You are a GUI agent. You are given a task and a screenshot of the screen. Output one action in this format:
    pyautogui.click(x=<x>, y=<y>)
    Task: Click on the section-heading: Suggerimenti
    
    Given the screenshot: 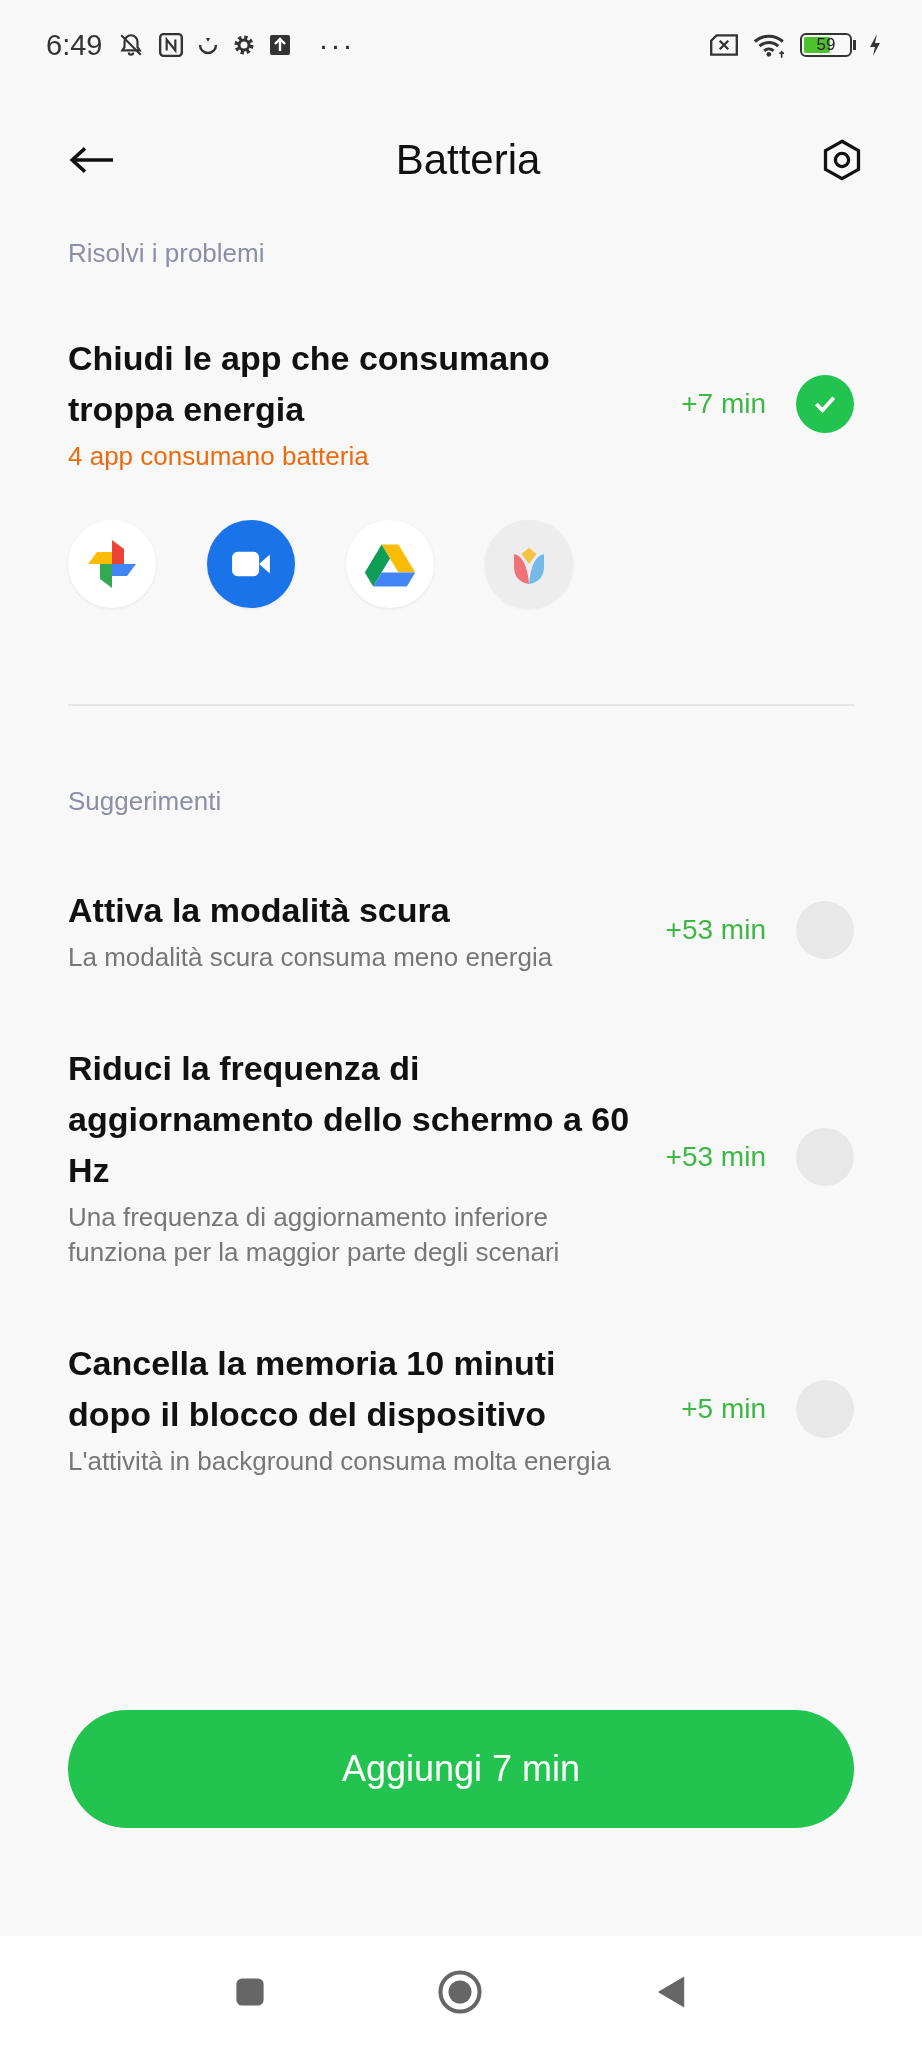 What is the action you would take?
    pyautogui.click(x=145, y=802)
    